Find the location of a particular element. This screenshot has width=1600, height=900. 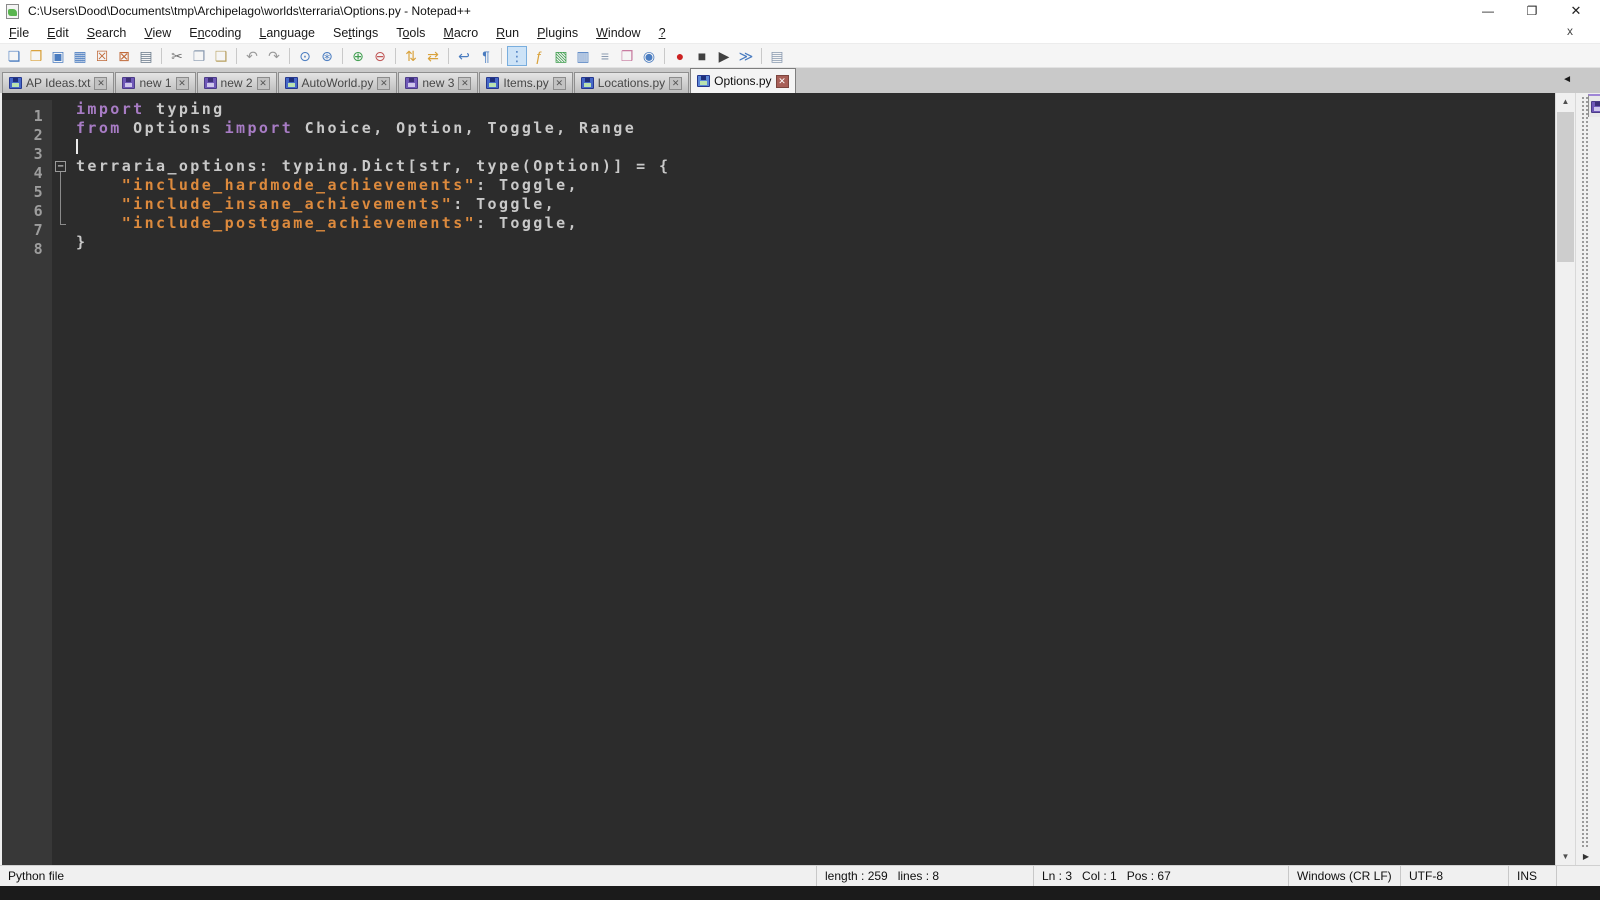

tab-new-2: new 2 ✕ is located at coordinates (236, 82).